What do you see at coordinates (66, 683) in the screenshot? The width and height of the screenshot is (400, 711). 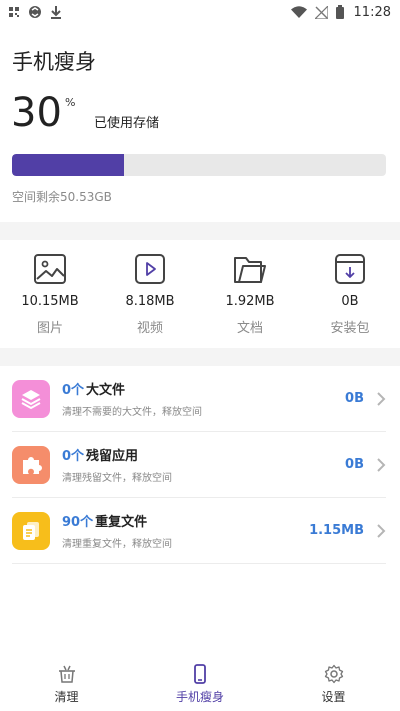 I see `nav-item-clean: 清理` at bounding box center [66, 683].